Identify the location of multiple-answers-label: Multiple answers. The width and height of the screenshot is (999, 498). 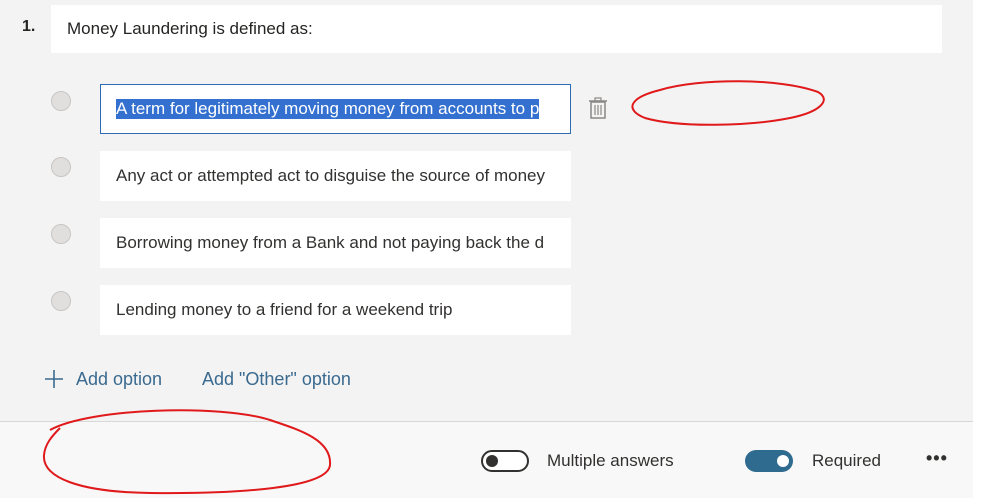
(610, 460).